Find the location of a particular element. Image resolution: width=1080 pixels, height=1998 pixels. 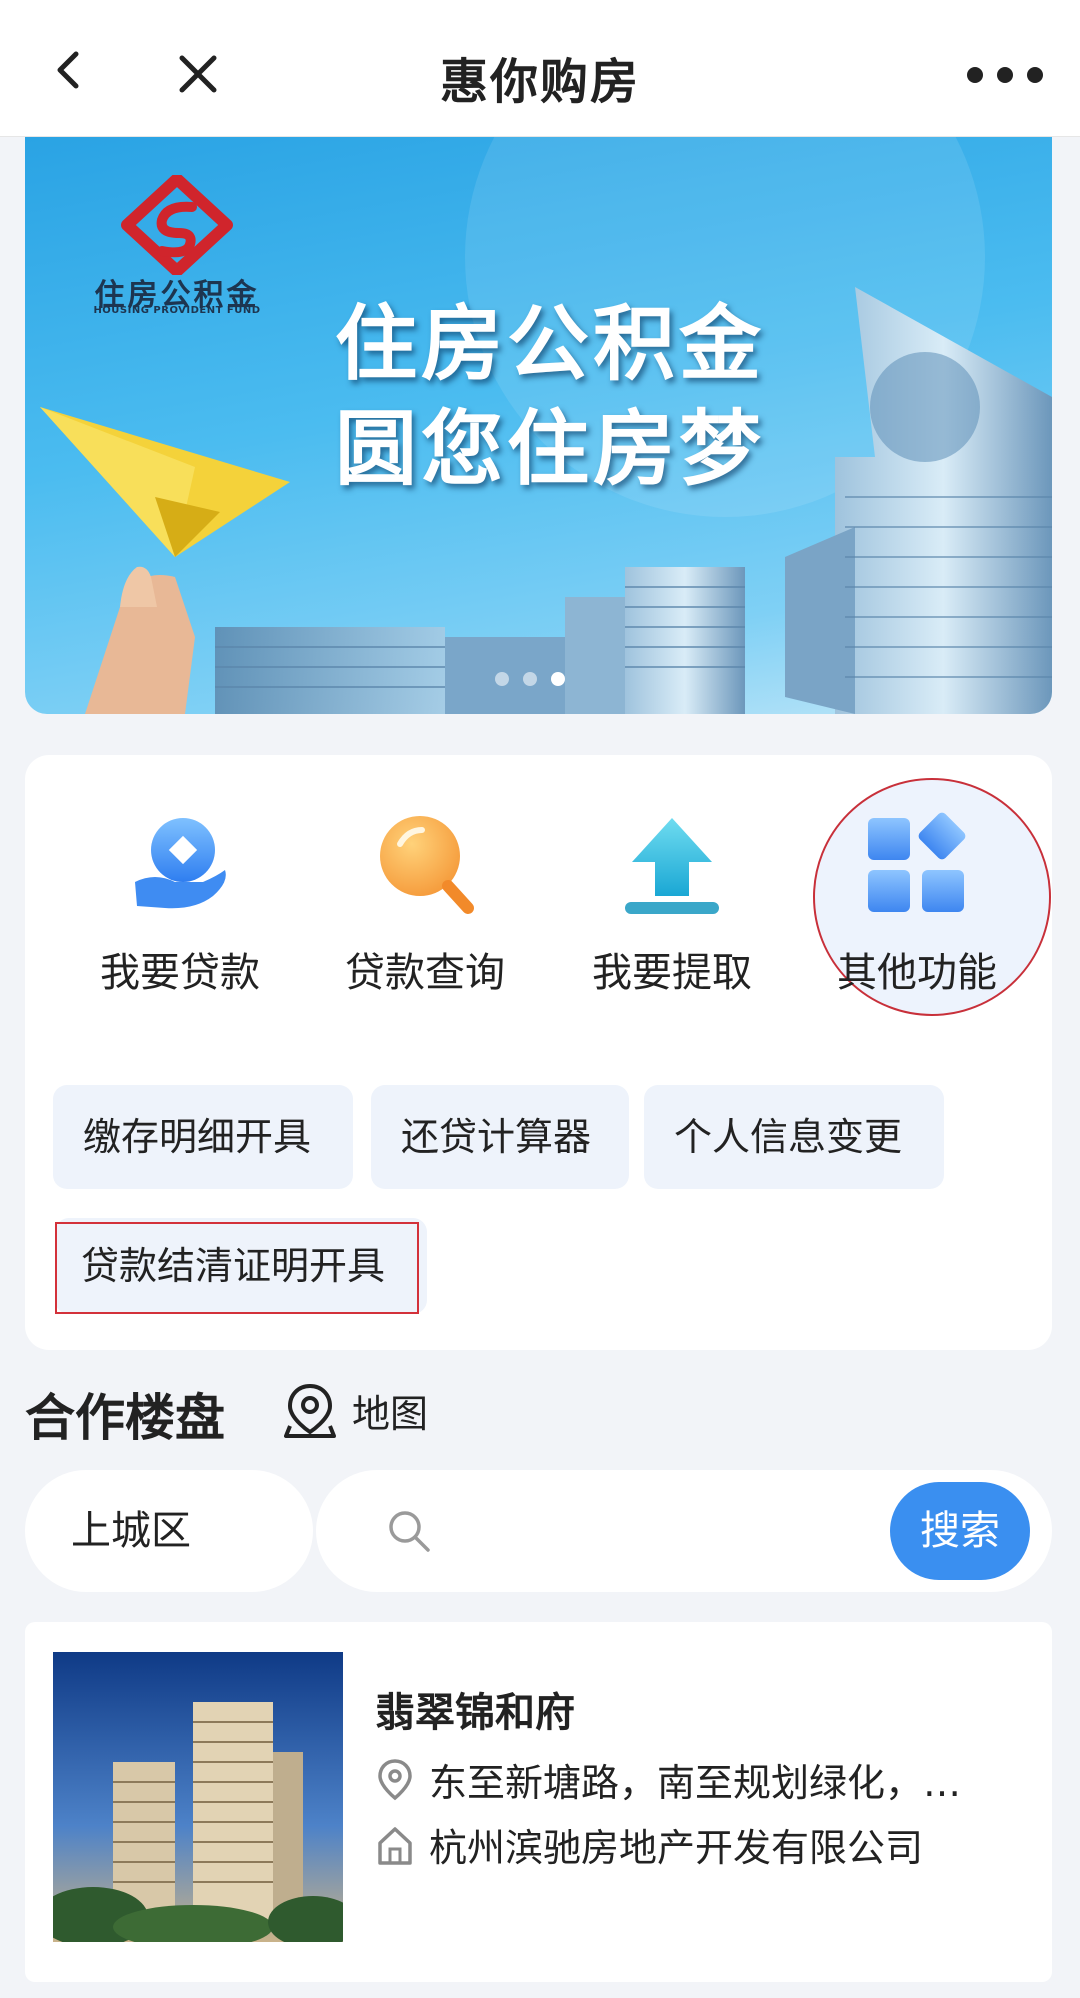

map-link: 地图 is located at coordinates (356, 1410).